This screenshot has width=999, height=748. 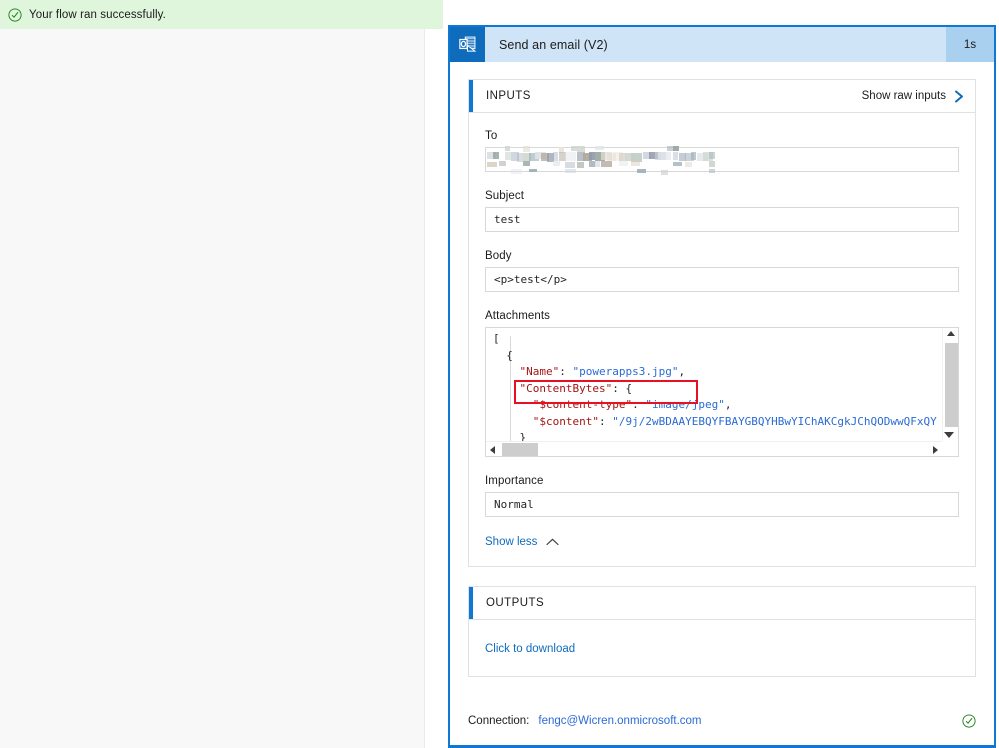 What do you see at coordinates (969, 721) in the screenshot?
I see `check-circle-icon` at bounding box center [969, 721].